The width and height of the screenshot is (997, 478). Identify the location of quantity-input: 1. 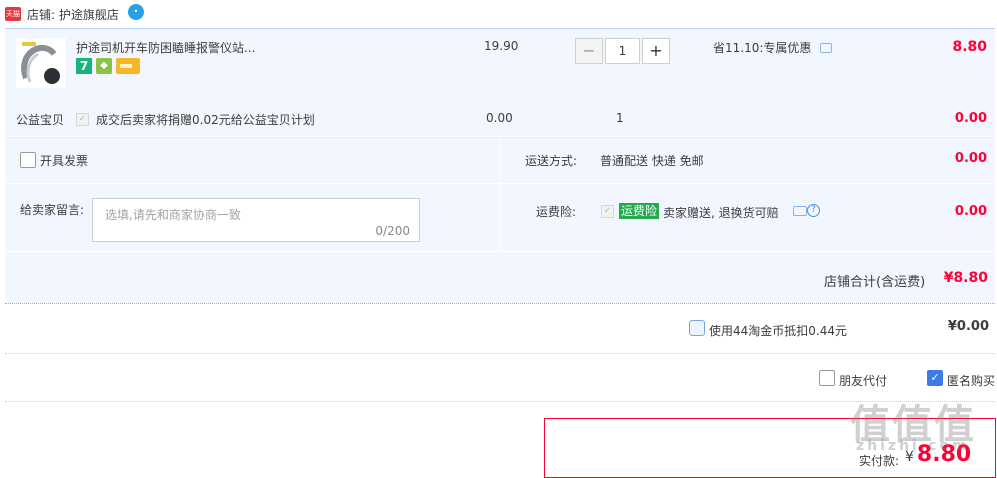
(622, 51).